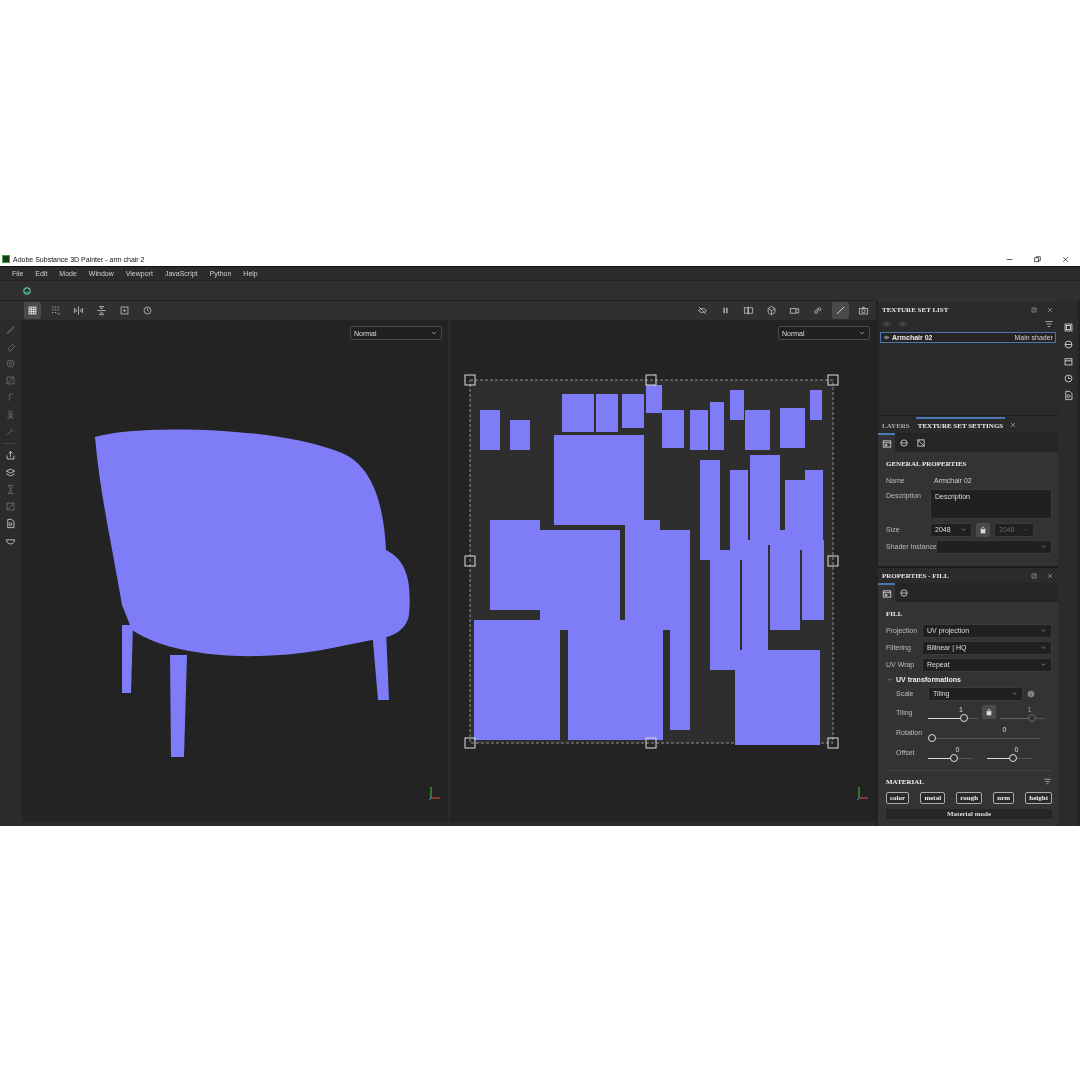 The image size is (1080, 1080). What do you see at coordinates (748, 310) in the screenshot?
I see `split-icon` at bounding box center [748, 310].